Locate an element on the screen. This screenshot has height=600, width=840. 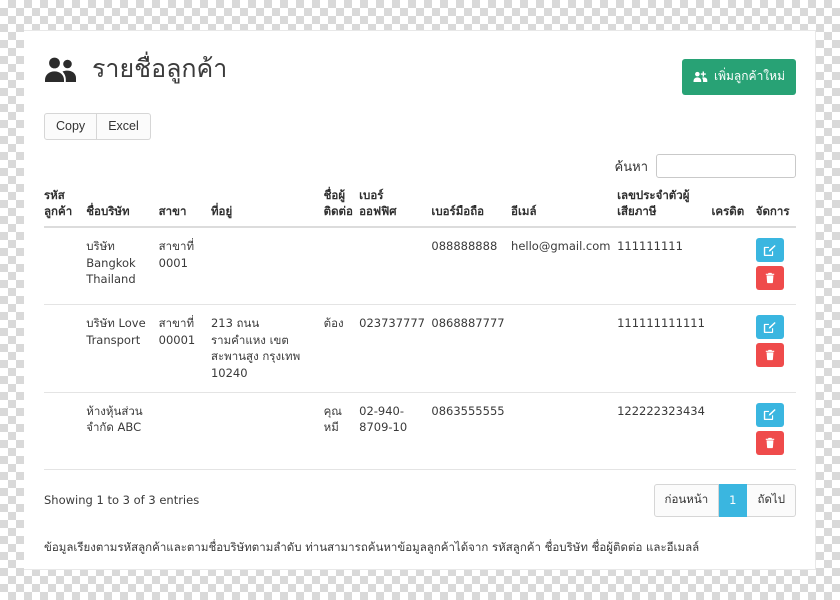
search-row: ค้นหา is located at coordinates (420, 166).